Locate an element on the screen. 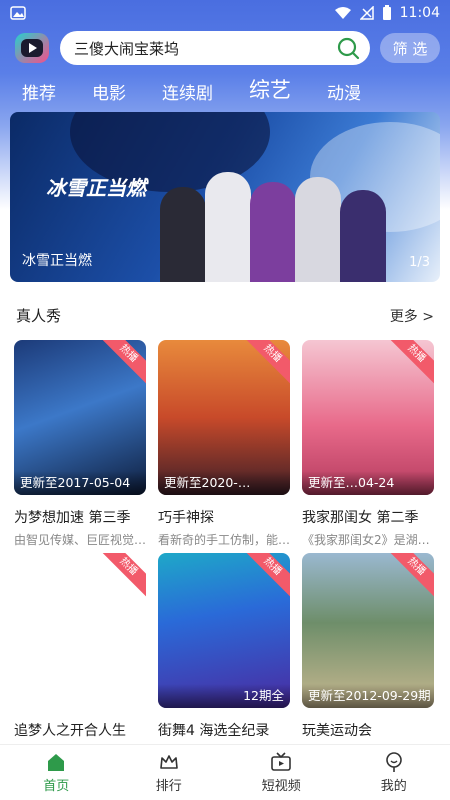 This screenshot has width=450, height=800. nav-short-video: 短视频 is located at coordinates (281, 772).